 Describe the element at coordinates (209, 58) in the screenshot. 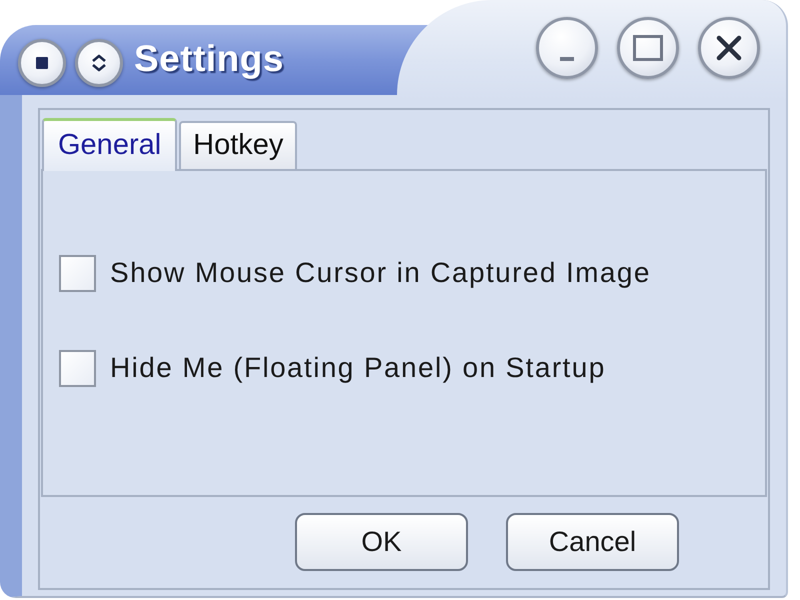

I see `window-title: Settings` at that location.